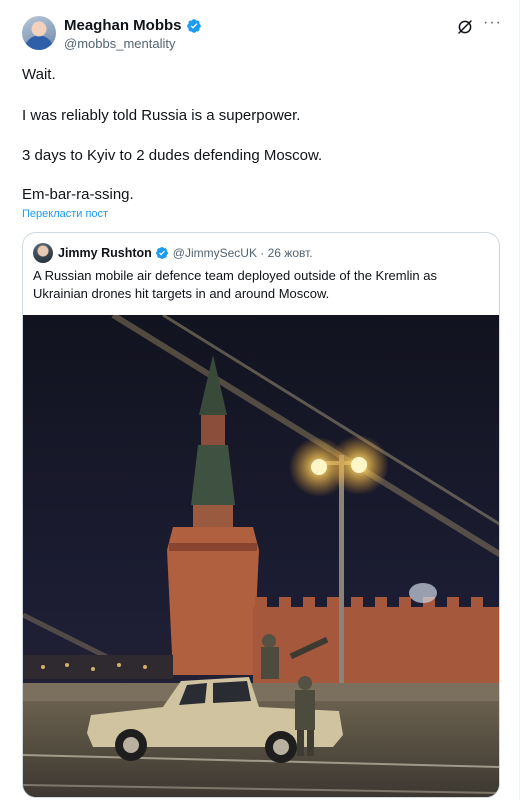 The image size is (520, 800). Describe the element at coordinates (119, 43) in the screenshot. I see `author-handle: @mobbs_mentality` at that location.